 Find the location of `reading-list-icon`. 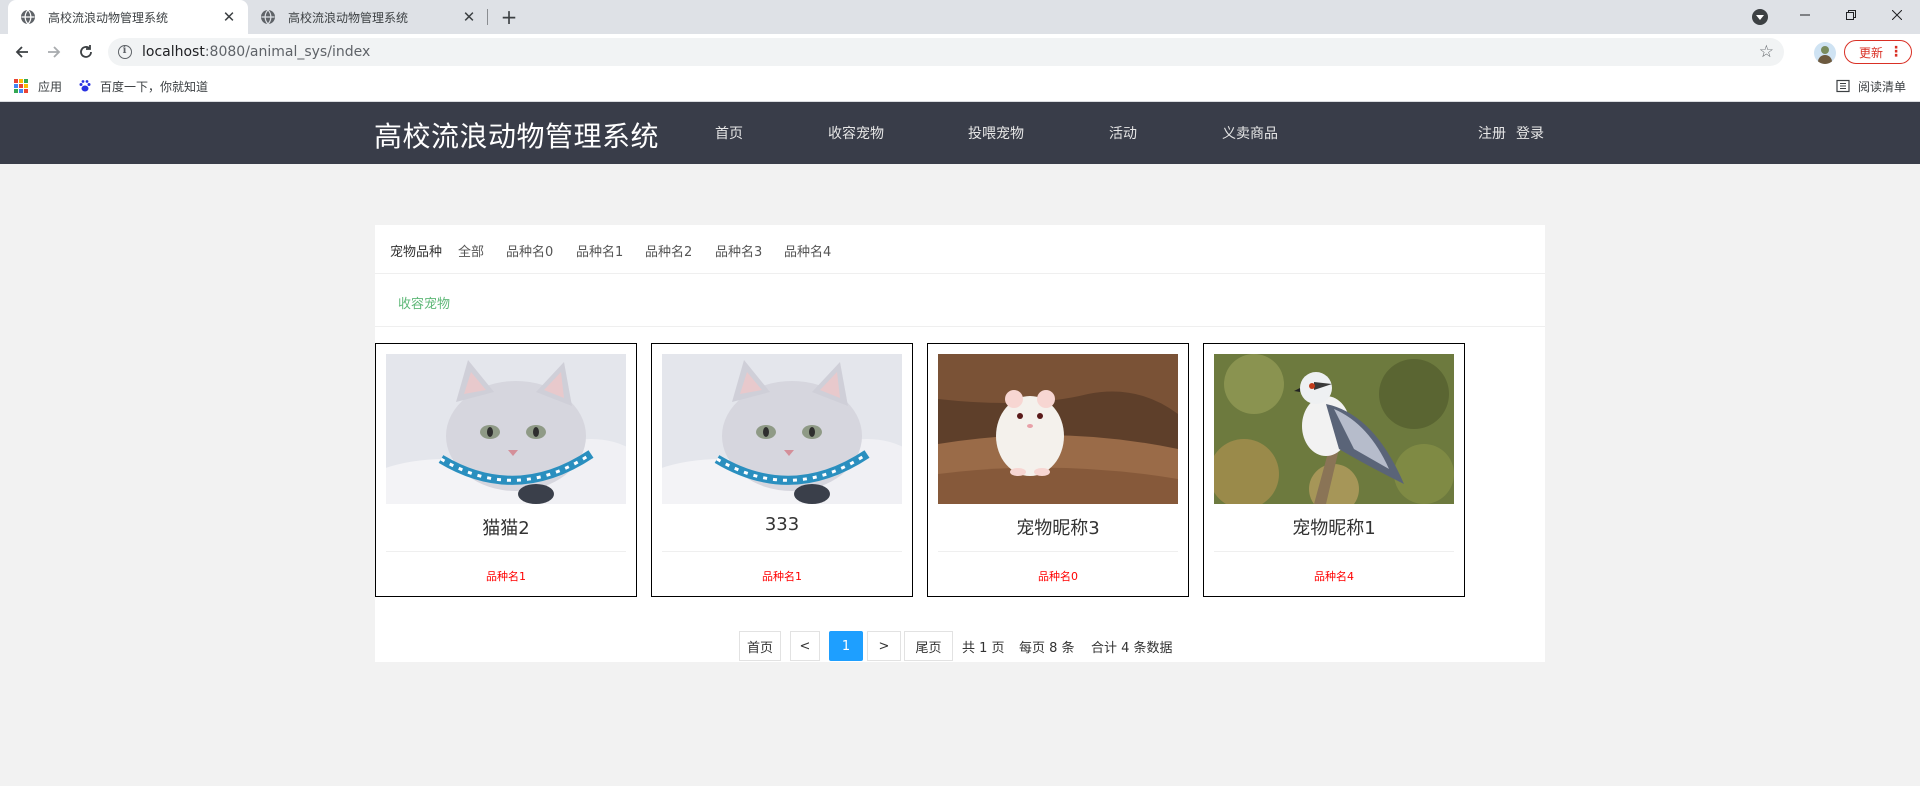

reading-list-icon is located at coordinates (1843, 86).